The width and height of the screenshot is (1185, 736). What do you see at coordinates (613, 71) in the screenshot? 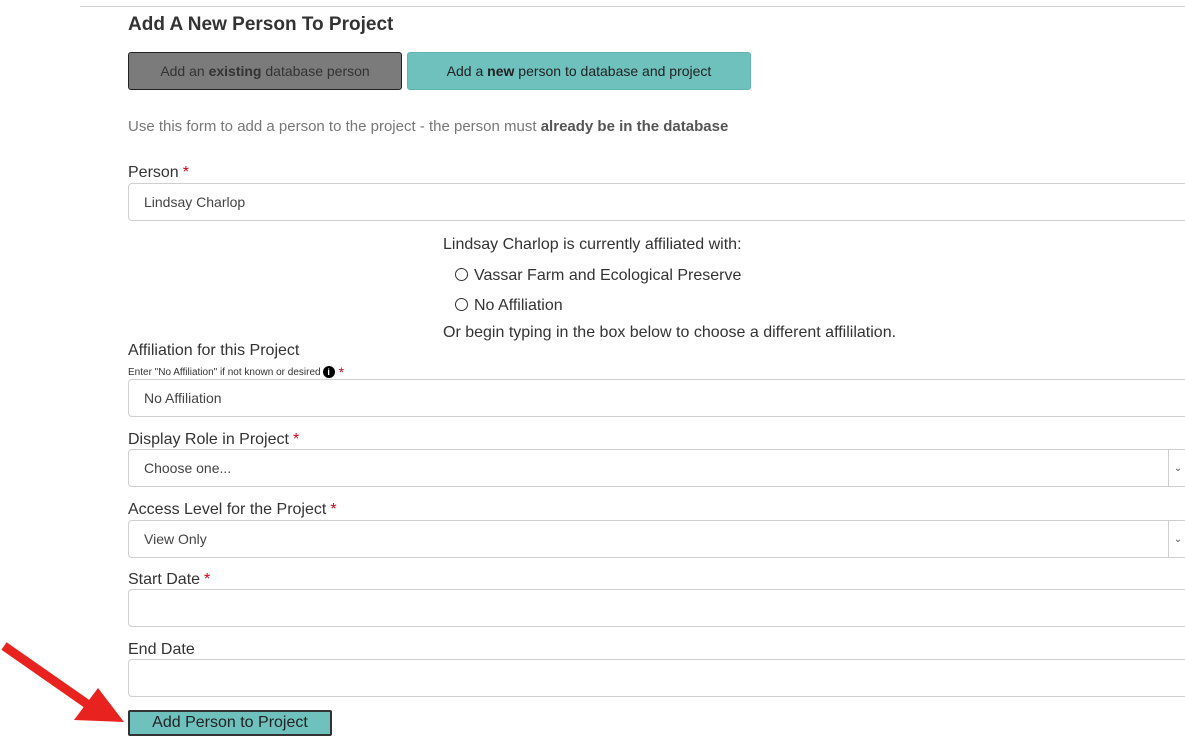
I see `new-tab-post: person to database and project` at bounding box center [613, 71].